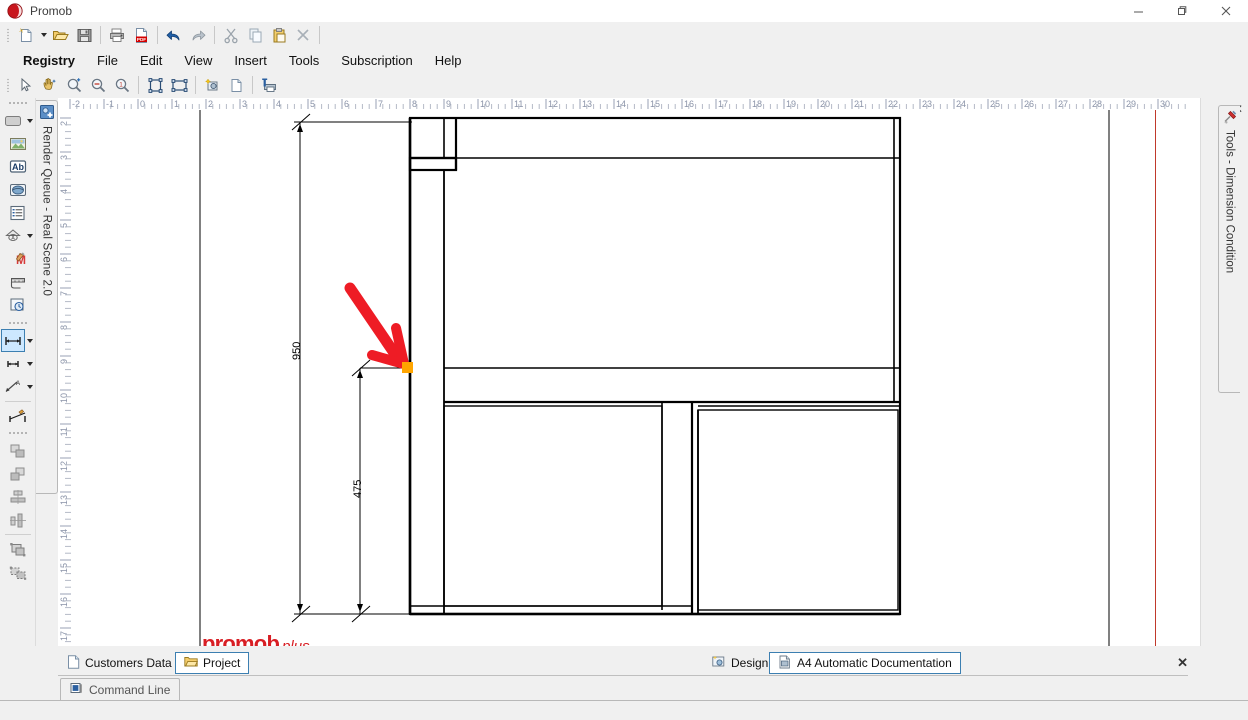 The height and width of the screenshot is (720, 1248). Describe the element at coordinates (18, 549) in the screenshot. I see `group-button` at that location.